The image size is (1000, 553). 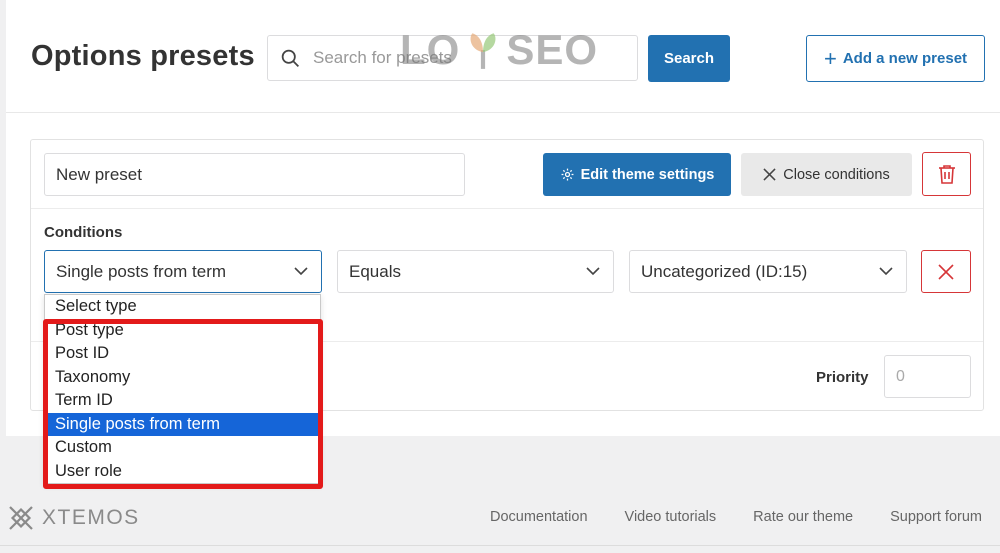 What do you see at coordinates (182, 307) in the screenshot?
I see `dropdown-option-select-type: Select type` at bounding box center [182, 307].